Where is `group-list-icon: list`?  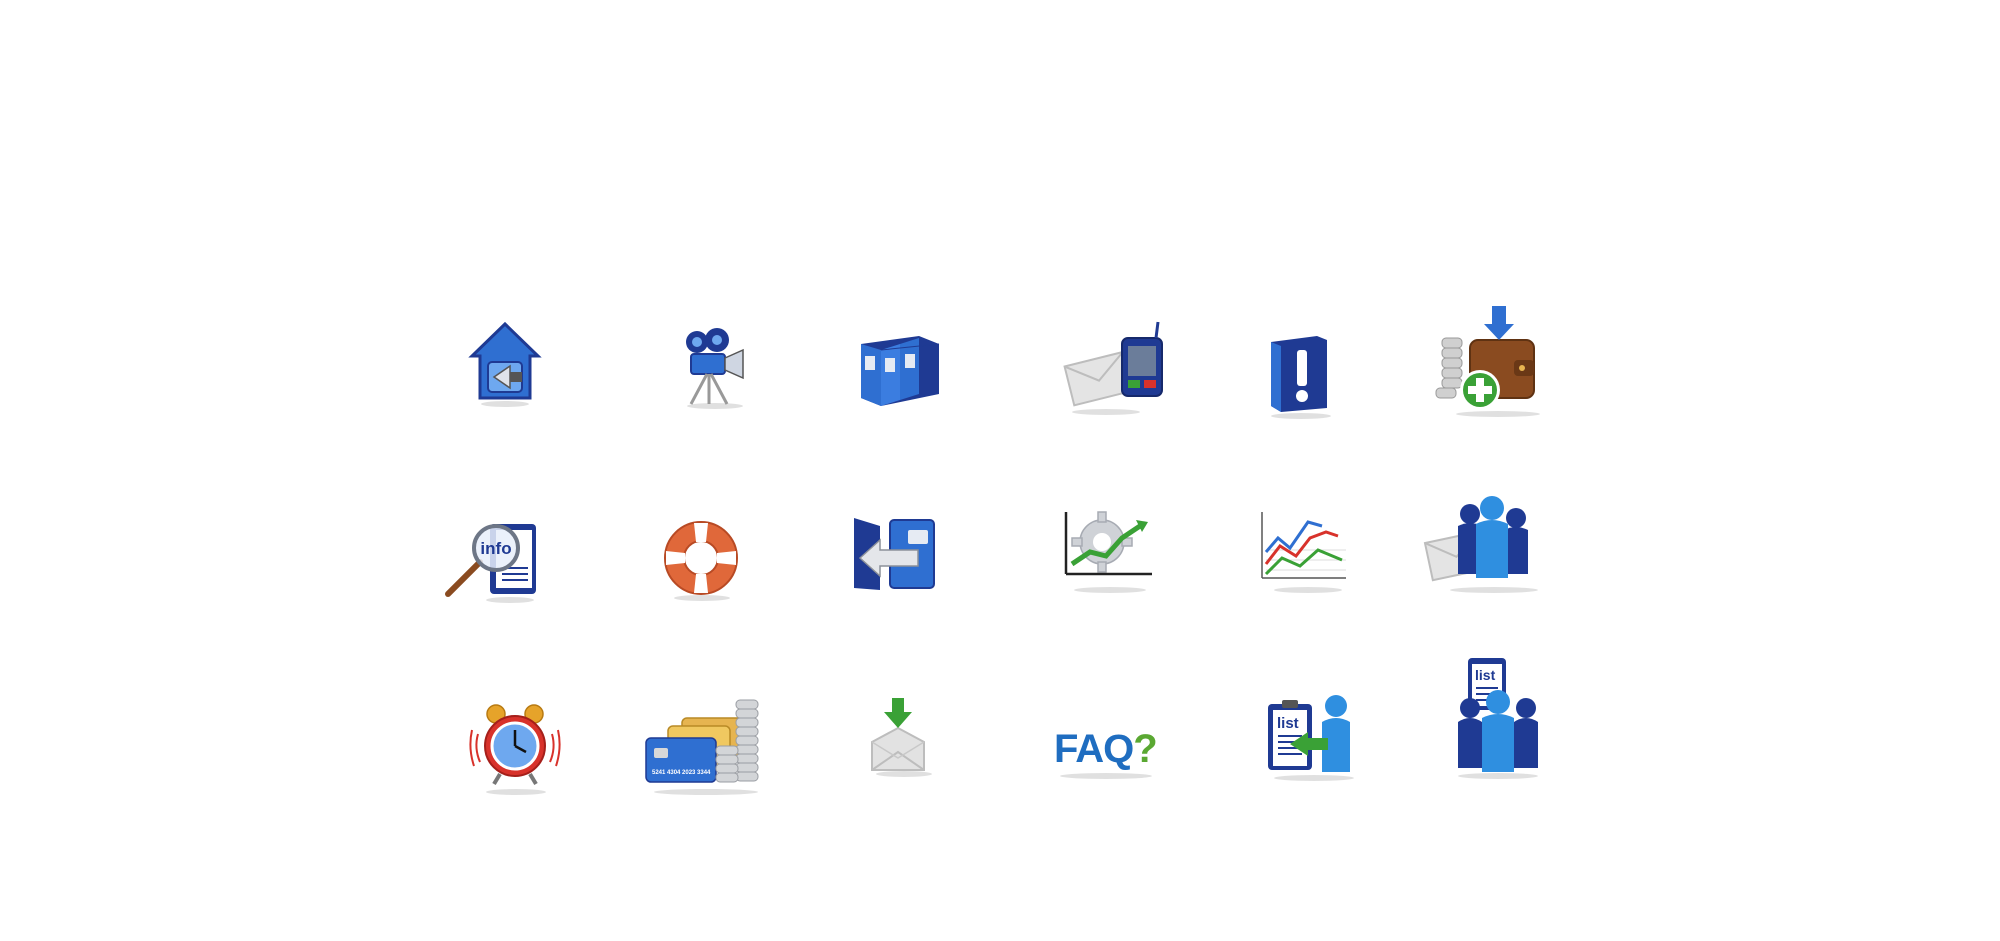 group-list-icon: list is located at coordinates (1498, 717).